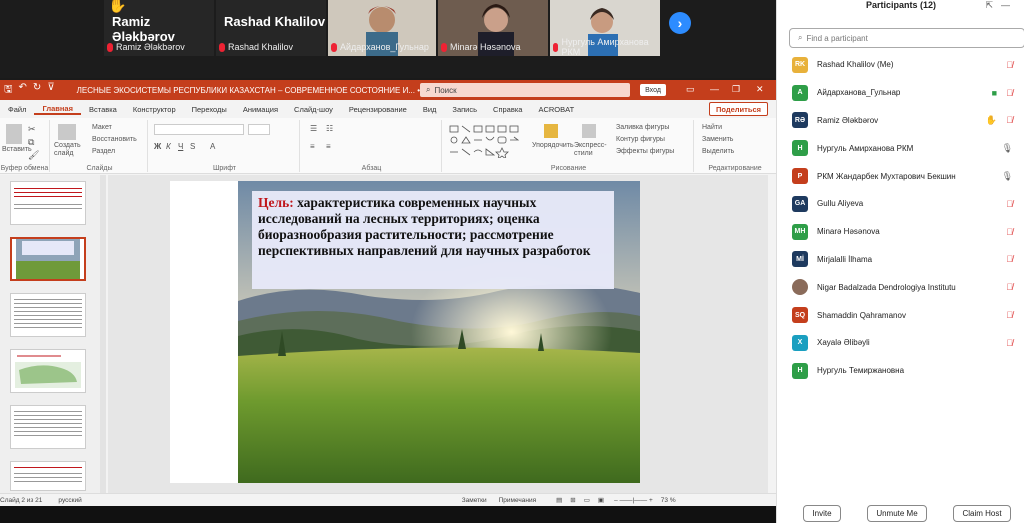  I want to click on sign-in-button: Вход, so click(653, 90).